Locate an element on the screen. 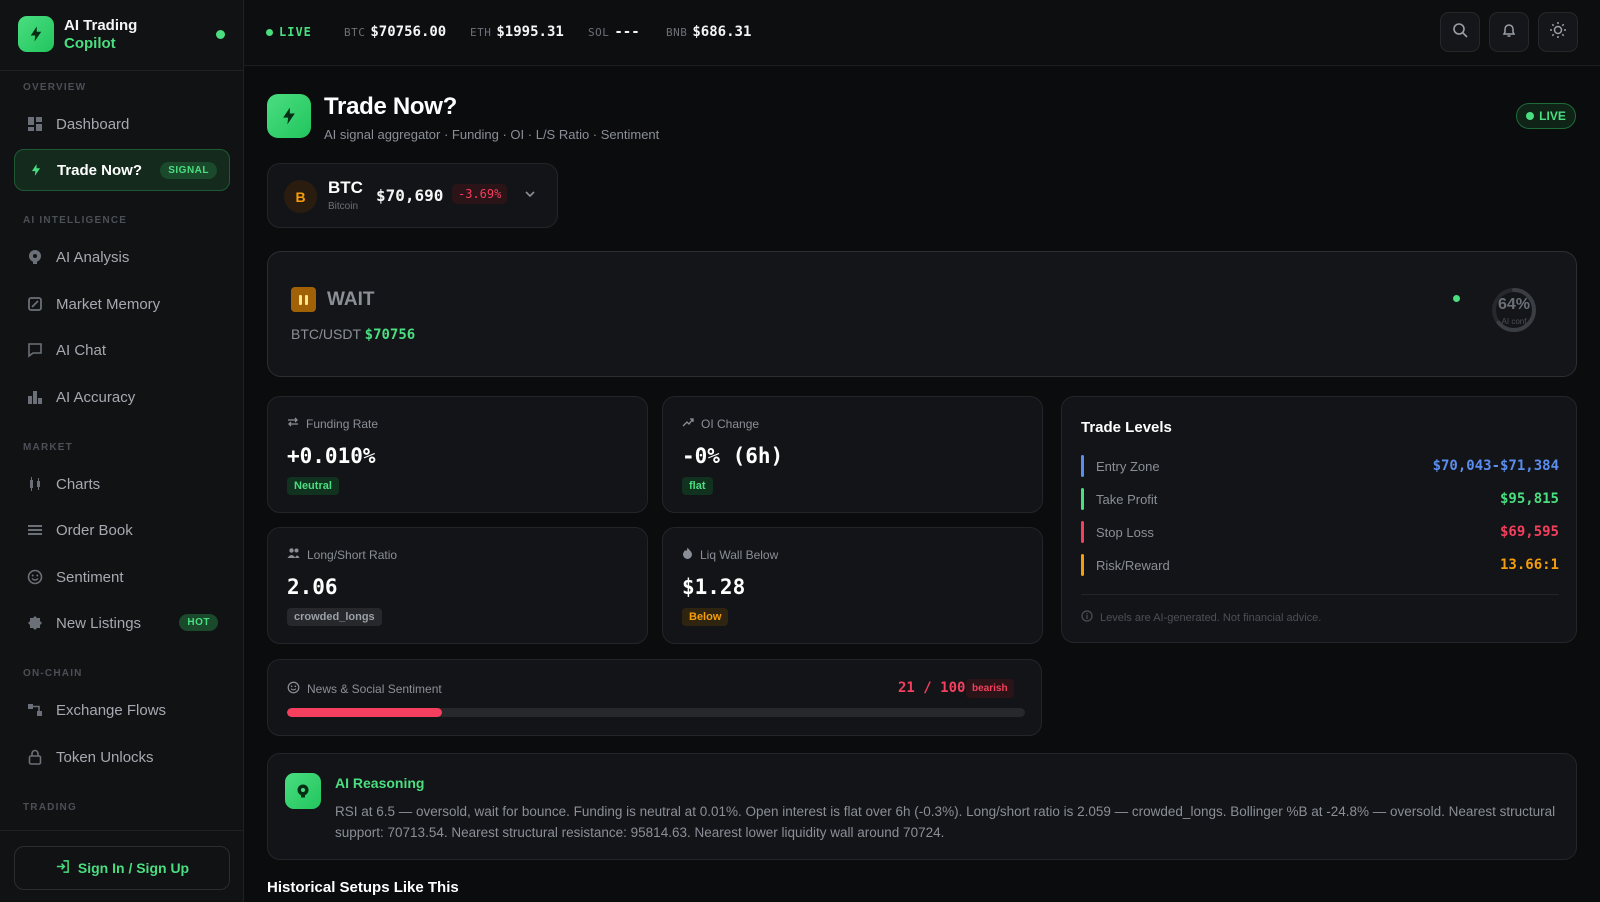 The width and height of the screenshot is (1600, 902). flame-icon is located at coordinates (687, 554).